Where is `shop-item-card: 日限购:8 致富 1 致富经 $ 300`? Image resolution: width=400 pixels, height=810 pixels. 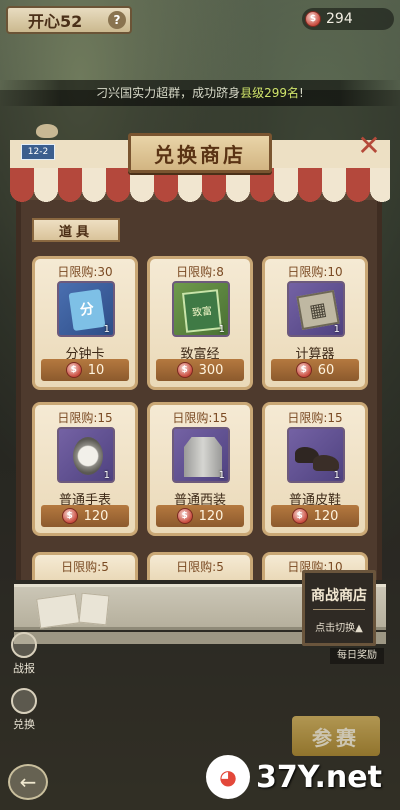 shop-item-card: 日限购:8 致富 1 致富经 $ 300 is located at coordinates (200, 323).